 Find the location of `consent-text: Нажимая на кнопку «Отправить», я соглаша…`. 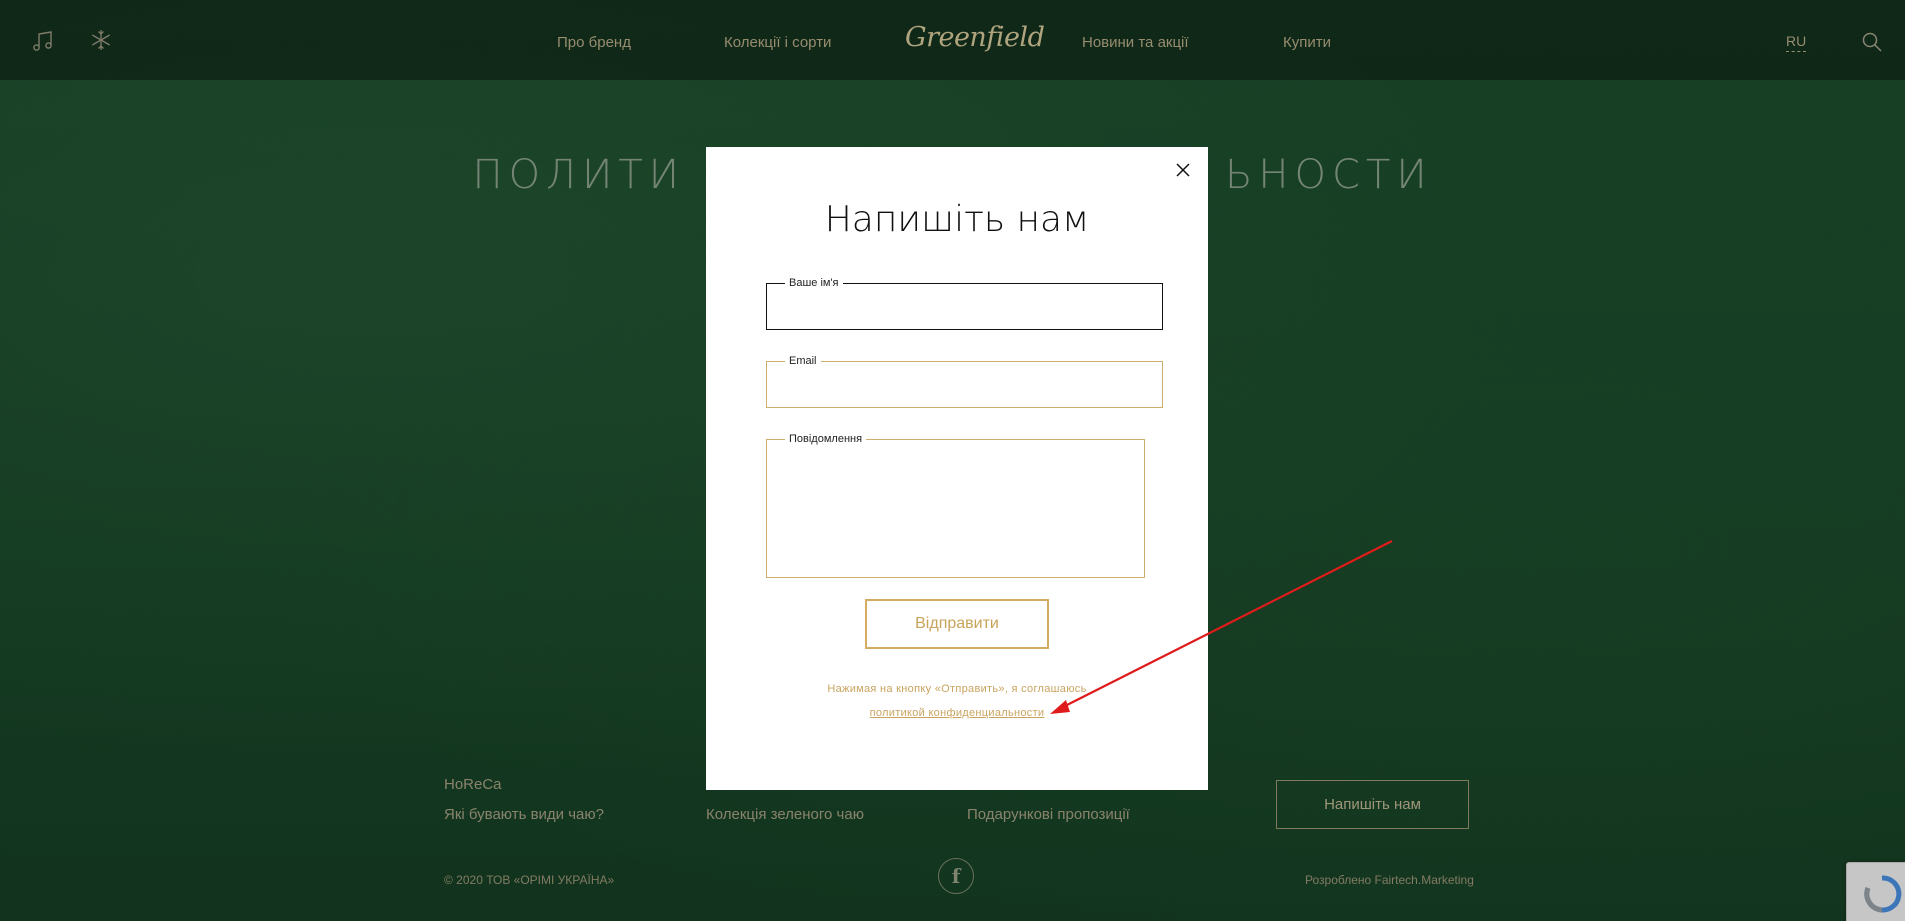

consent-text: Нажимая на кнопку «Отправить», я соглаша… is located at coordinates (957, 689).